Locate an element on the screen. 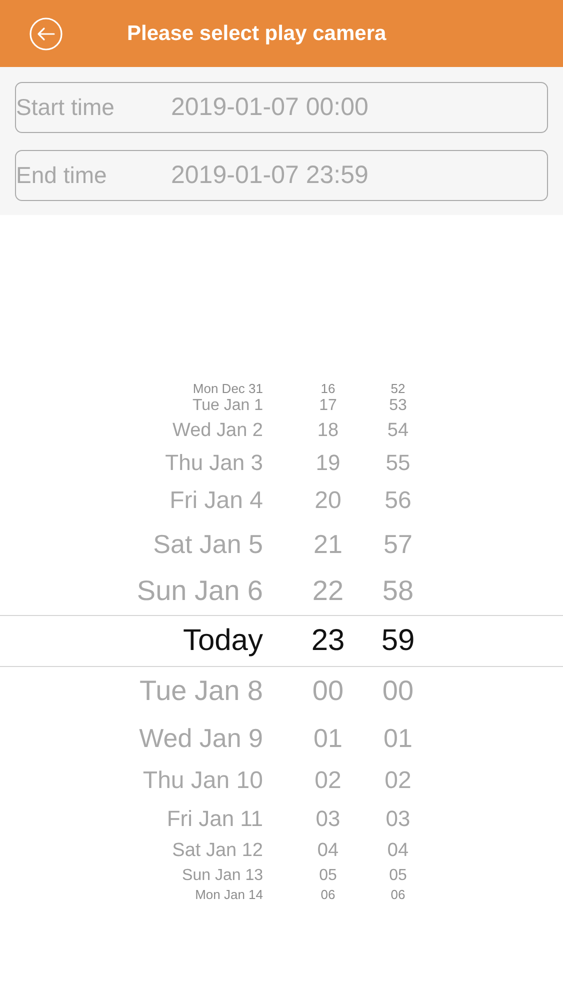 The image size is (563, 1000). time-field: Start time 2019-01-07 00:00 is located at coordinates (281, 107).